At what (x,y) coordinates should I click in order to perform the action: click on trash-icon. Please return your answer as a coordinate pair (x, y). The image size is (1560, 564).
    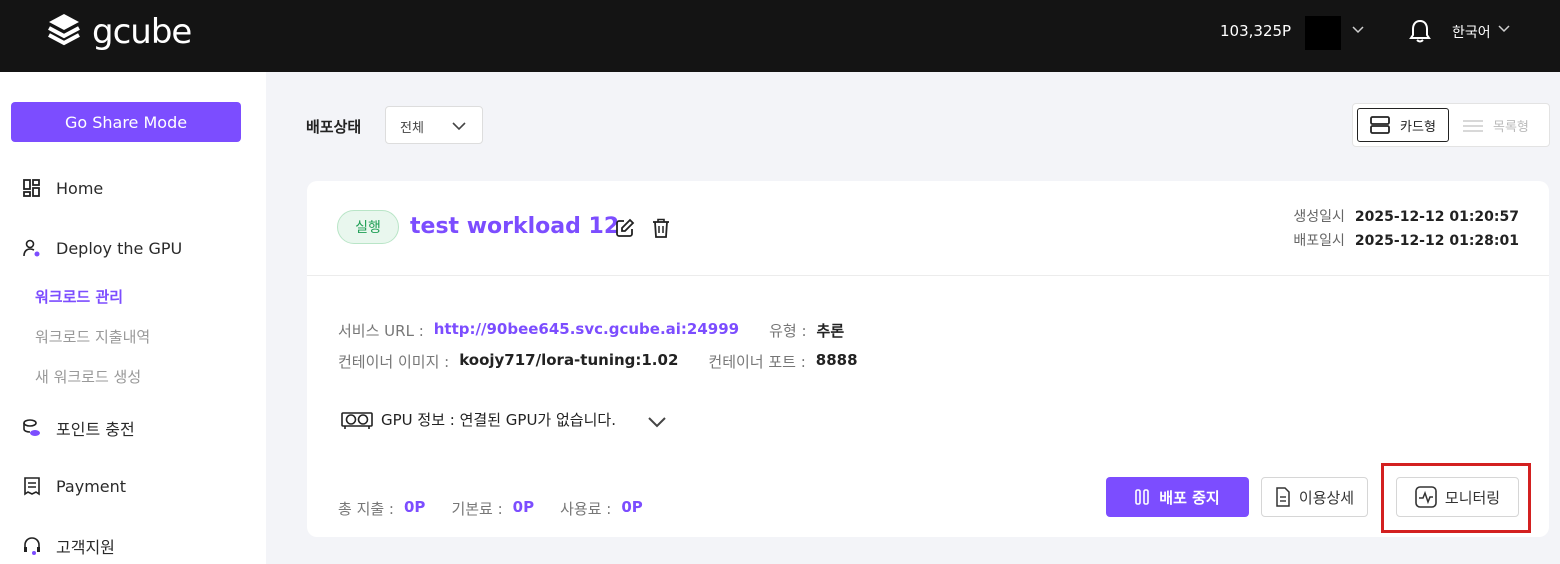
    Looking at the image, I should click on (661, 230).